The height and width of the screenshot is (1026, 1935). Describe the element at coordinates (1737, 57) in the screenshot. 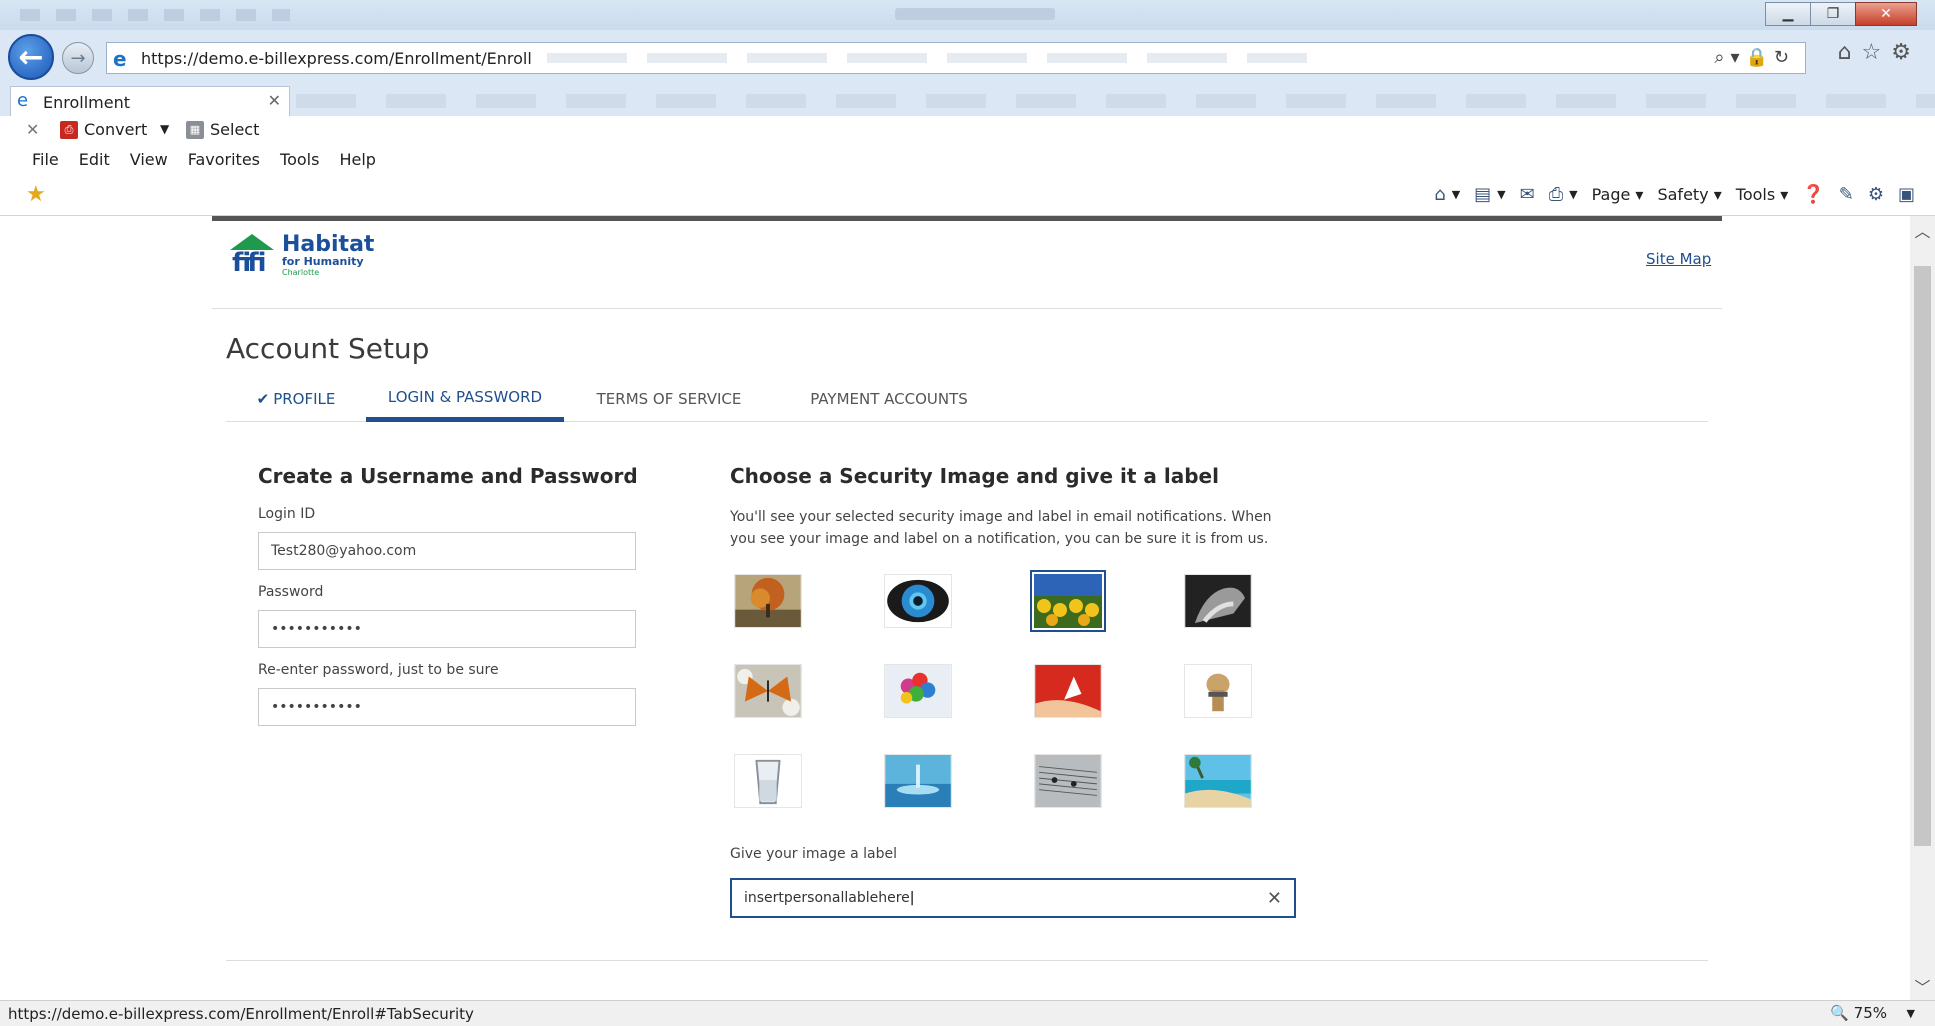

I see `dropdown-icon: ▾` at that location.